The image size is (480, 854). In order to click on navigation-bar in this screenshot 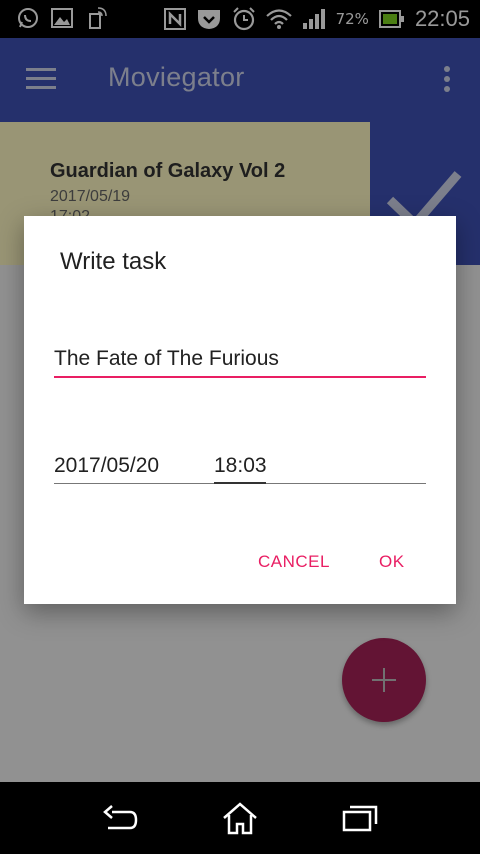, I will do `click(240, 818)`.